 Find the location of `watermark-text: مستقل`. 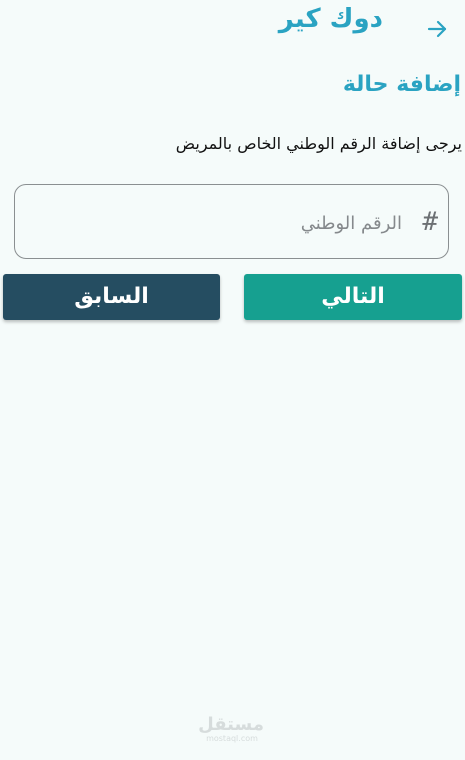

watermark-text: مستقل is located at coordinates (231, 724).